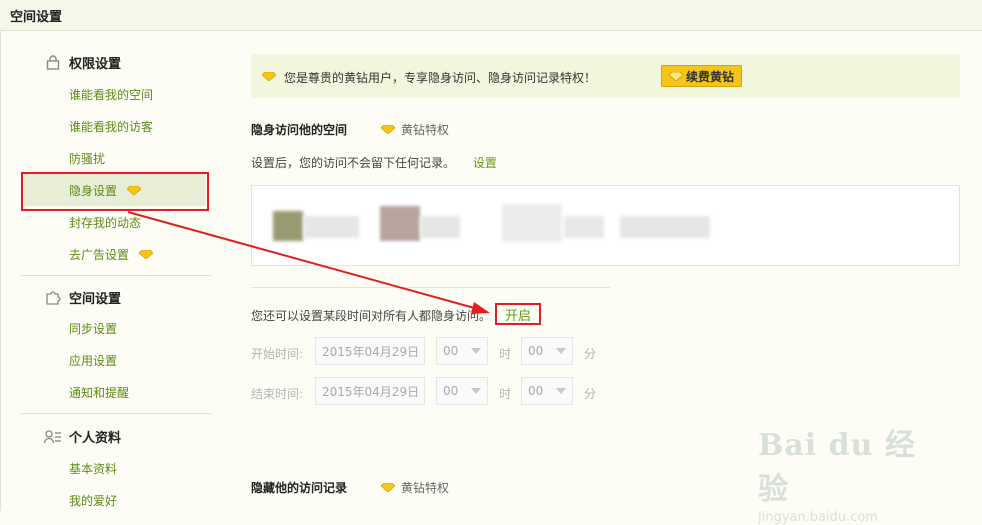  What do you see at coordinates (87, 158) in the screenshot?
I see `sidebar-item-anti-harass: 防骚扰` at bounding box center [87, 158].